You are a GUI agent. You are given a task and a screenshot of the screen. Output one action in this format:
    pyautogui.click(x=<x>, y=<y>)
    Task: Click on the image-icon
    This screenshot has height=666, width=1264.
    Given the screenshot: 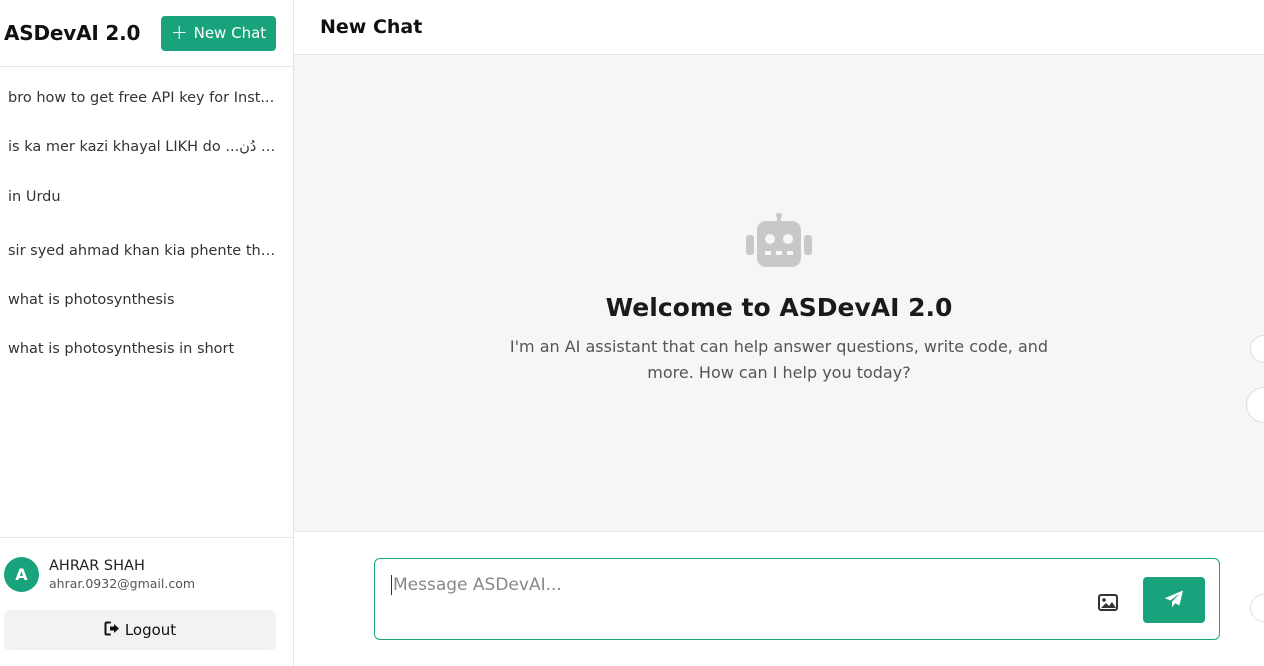 What is the action you would take?
    pyautogui.click(x=1108, y=602)
    